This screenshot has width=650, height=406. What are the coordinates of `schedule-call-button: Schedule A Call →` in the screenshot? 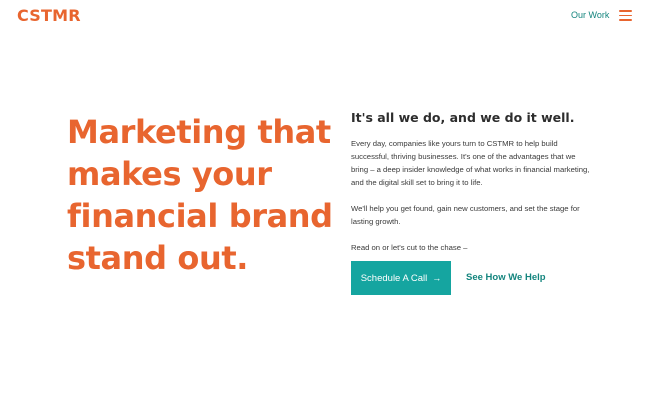 It's located at (401, 278).